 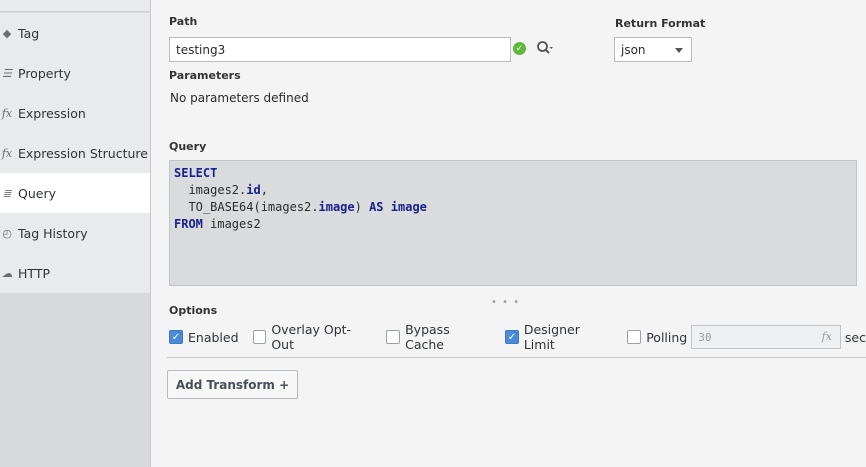 What do you see at coordinates (205, 75) in the screenshot?
I see `parameters-label: Parameters` at bounding box center [205, 75].